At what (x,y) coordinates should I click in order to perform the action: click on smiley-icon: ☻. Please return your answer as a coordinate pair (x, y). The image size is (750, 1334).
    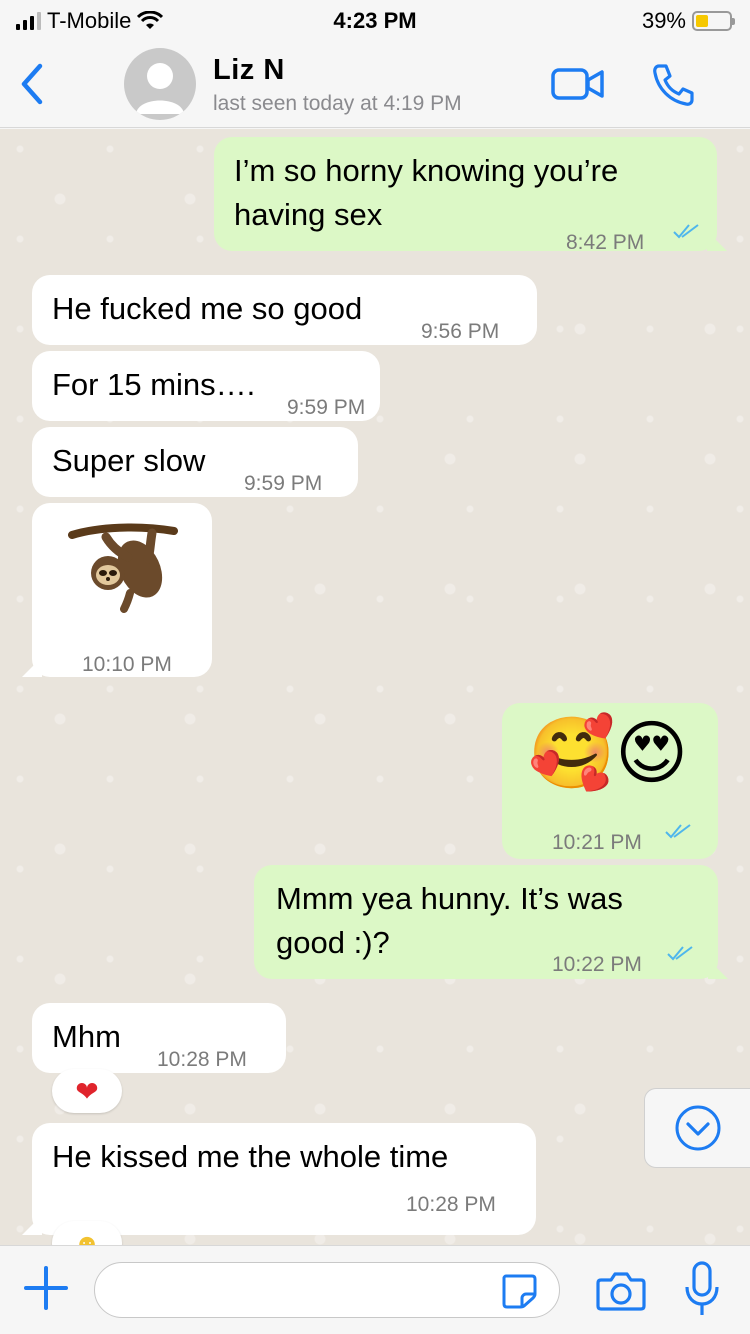
    Looking at the image, I should click on (87, 1236).